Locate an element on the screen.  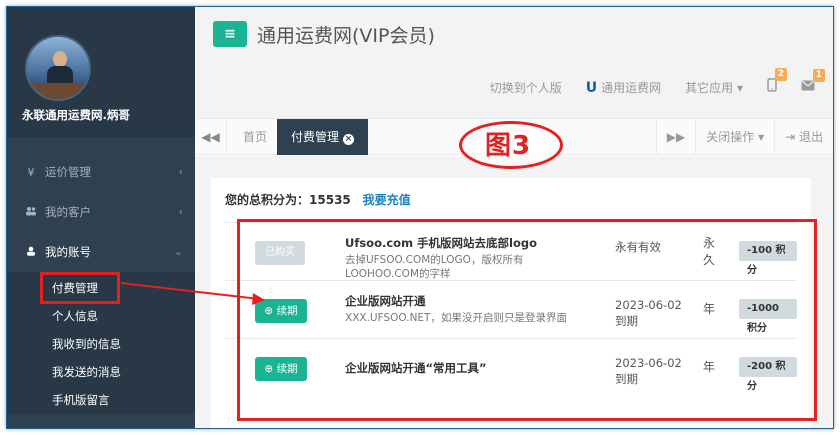
brand-link: U 通用运费网 is located at coordinates (623, 87).